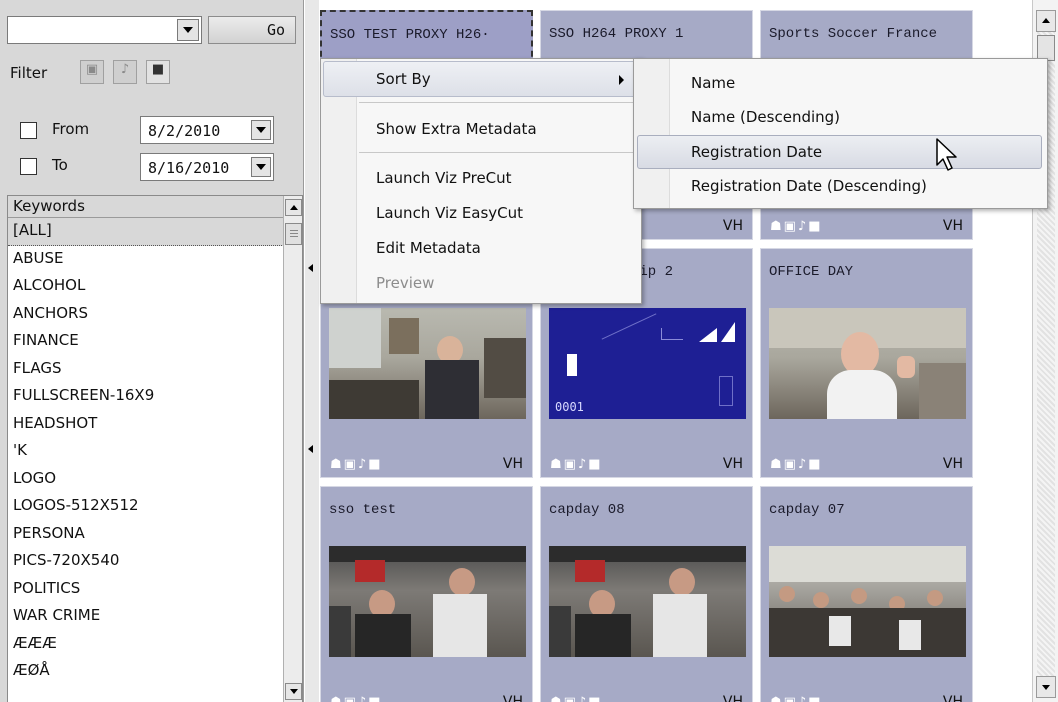  What do you see at coordinates (428, 248) in the screenshot?
I see `menu-item-edit-metadata: Edit Metadata` at bounding box center [428, 248].